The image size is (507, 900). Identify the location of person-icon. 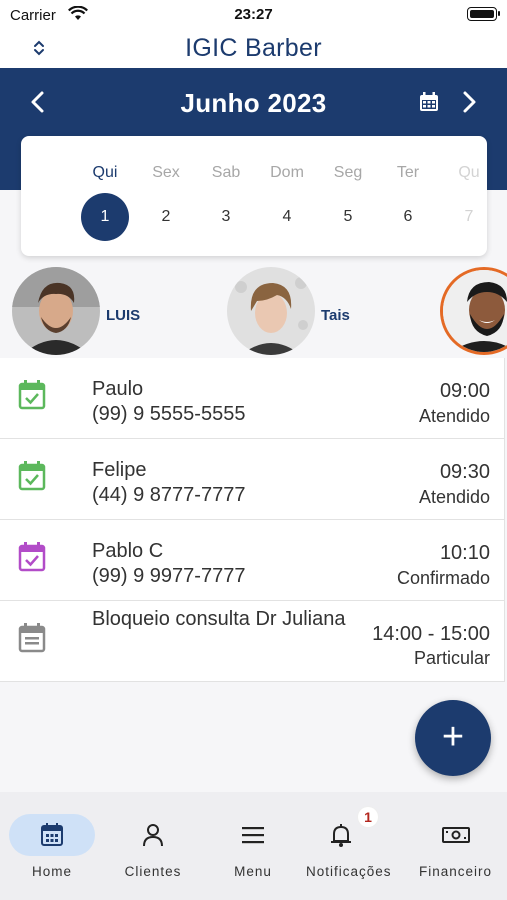
(153, 835).